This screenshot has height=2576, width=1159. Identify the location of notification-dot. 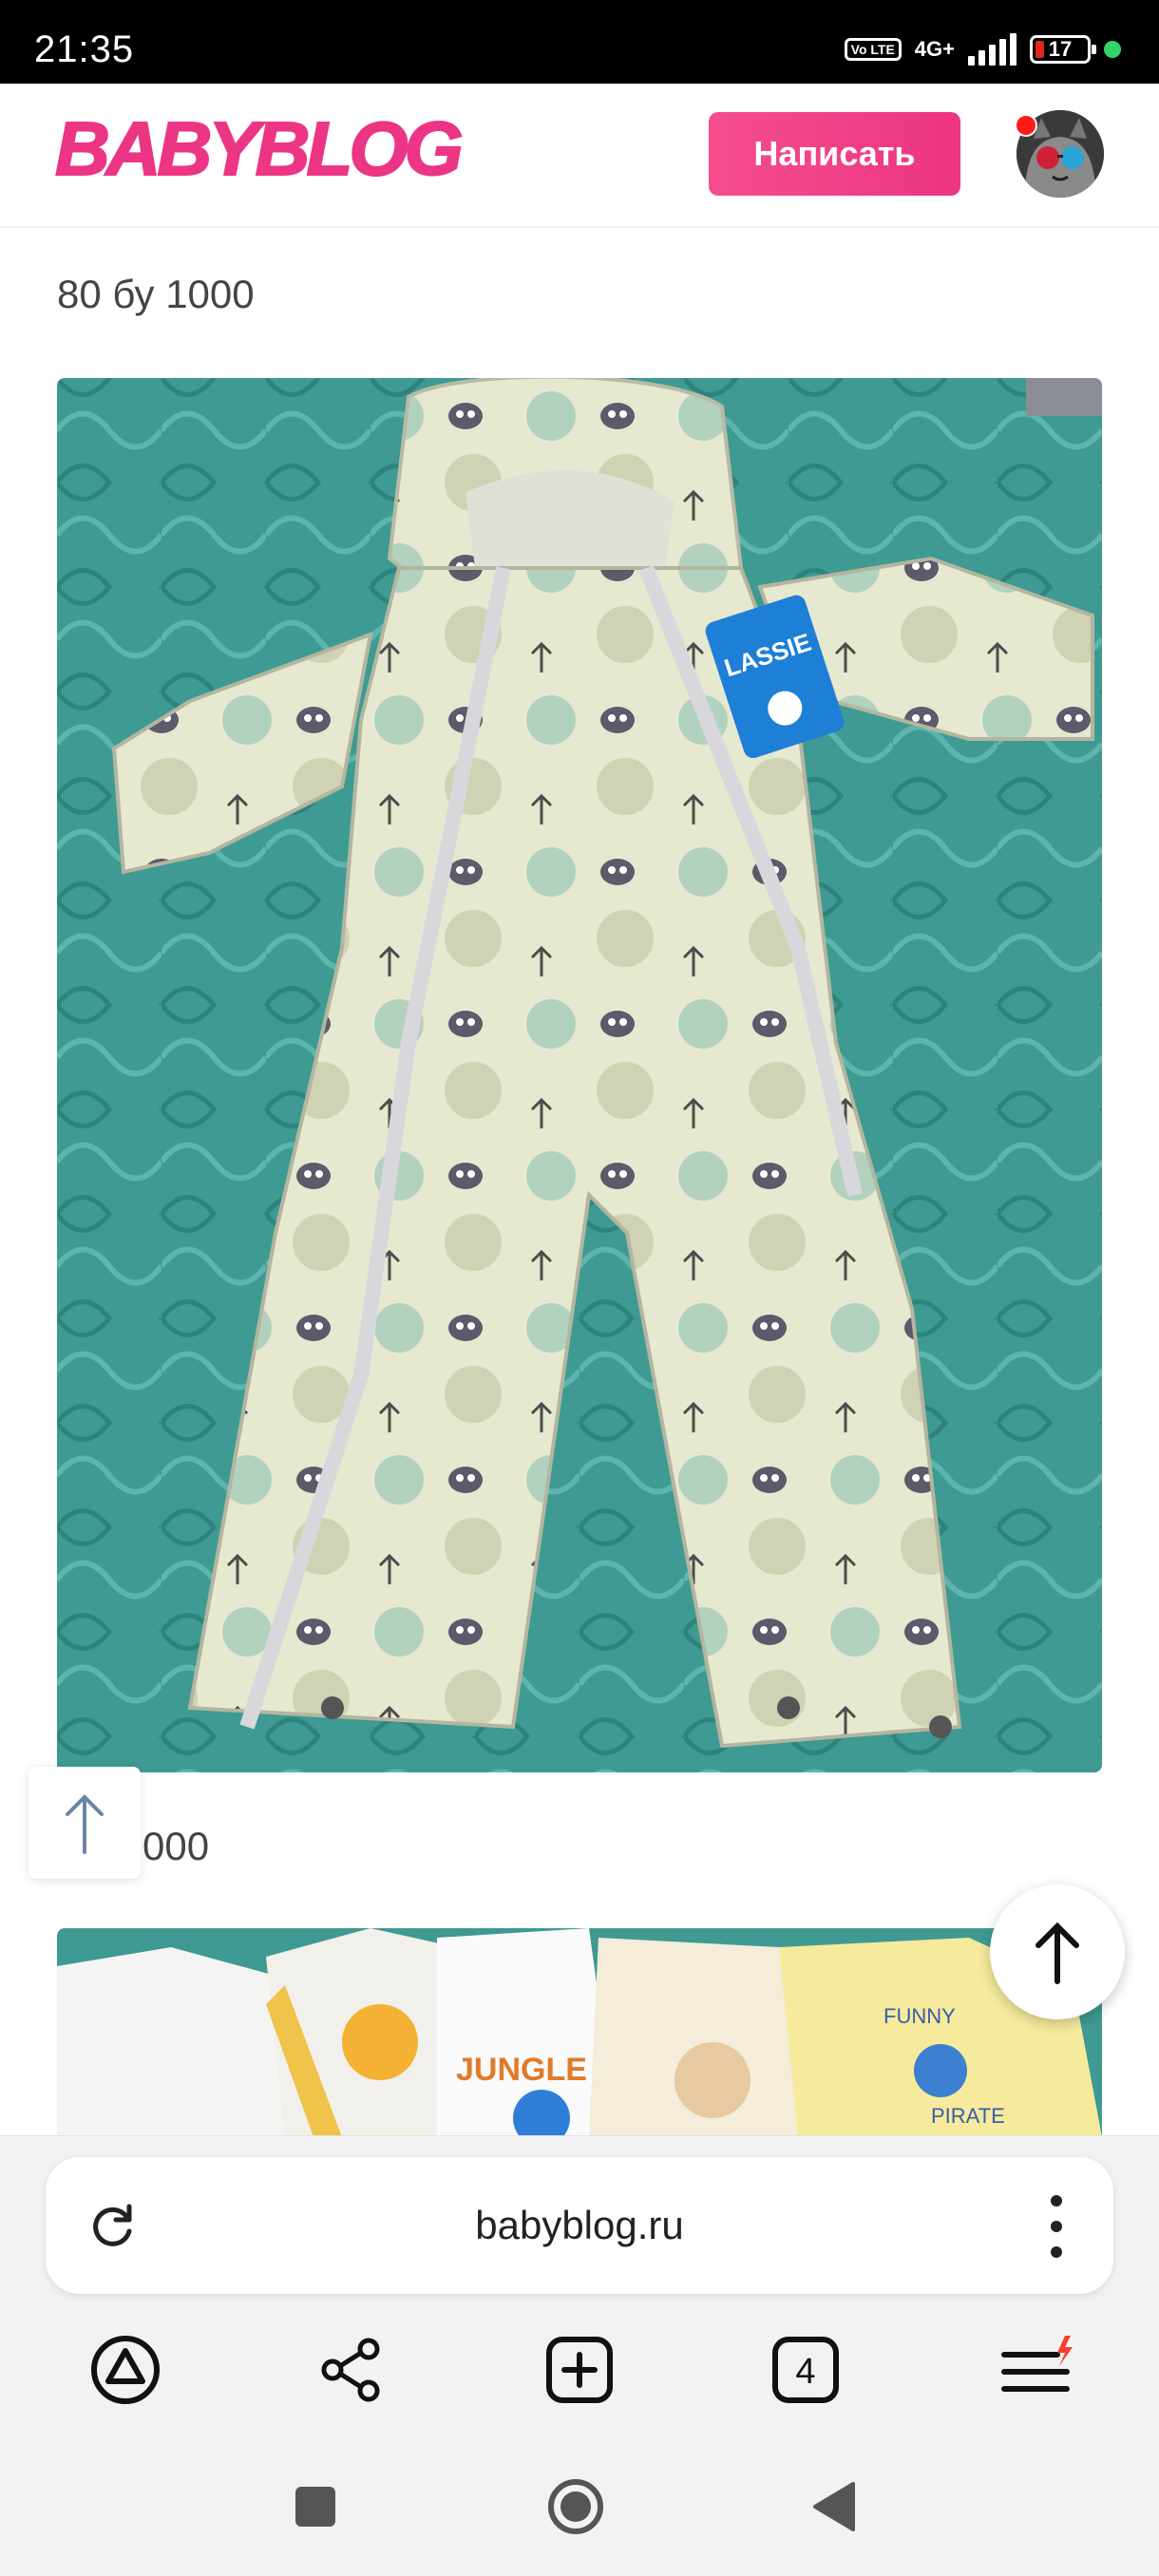
(1026, 125).